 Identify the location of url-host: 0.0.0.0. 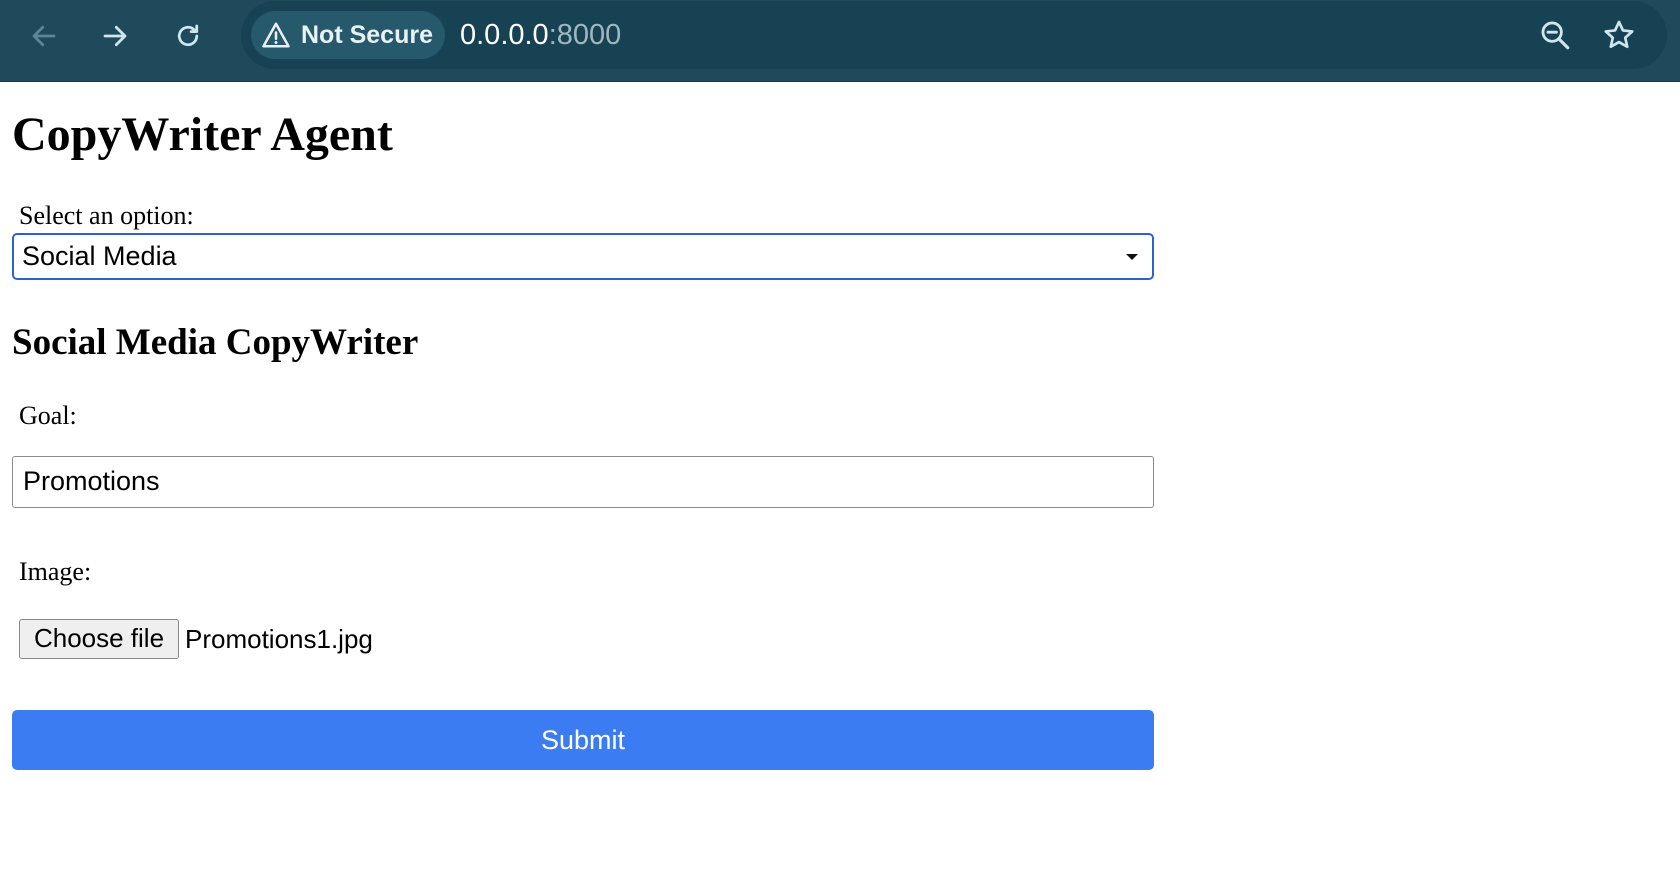
(504, 35).